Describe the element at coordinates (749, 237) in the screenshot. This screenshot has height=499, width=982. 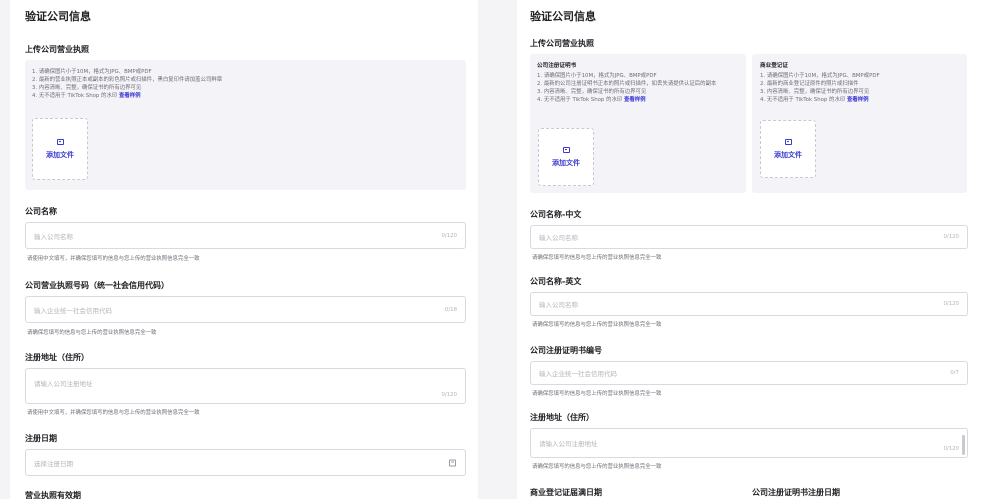
I see `company-name-cn-input: 输入公司名称 0/120` at that location.